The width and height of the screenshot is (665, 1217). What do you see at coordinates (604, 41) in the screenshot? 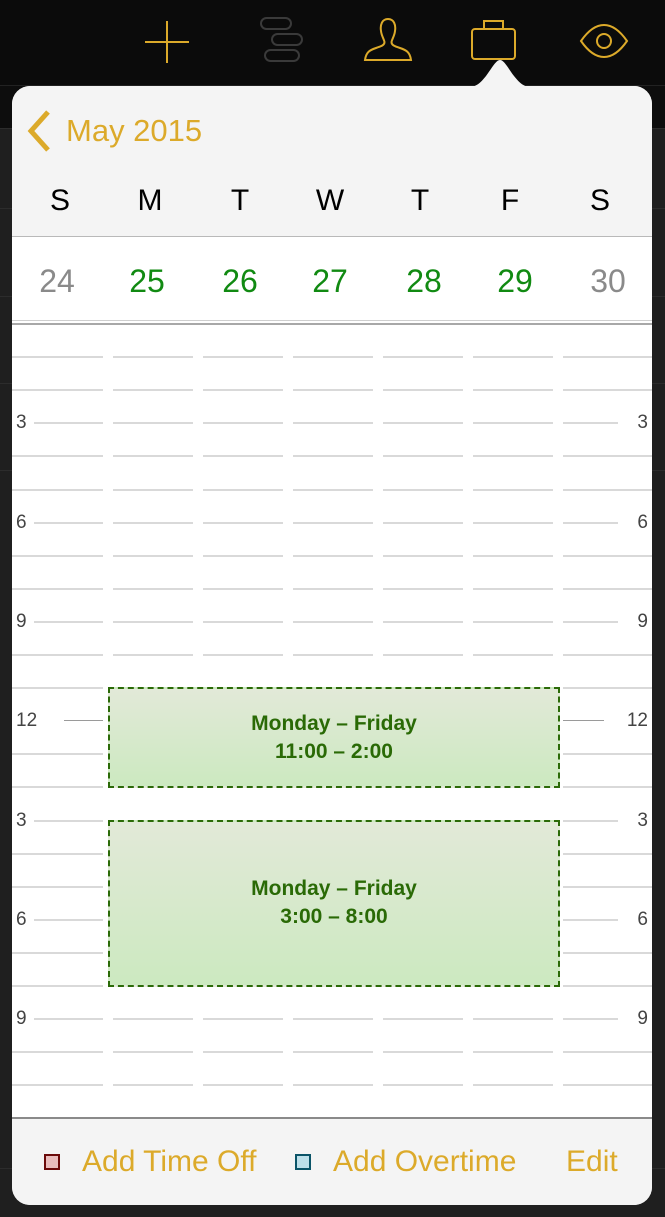
I see `eye-icon` at bounding box center [604, 41].